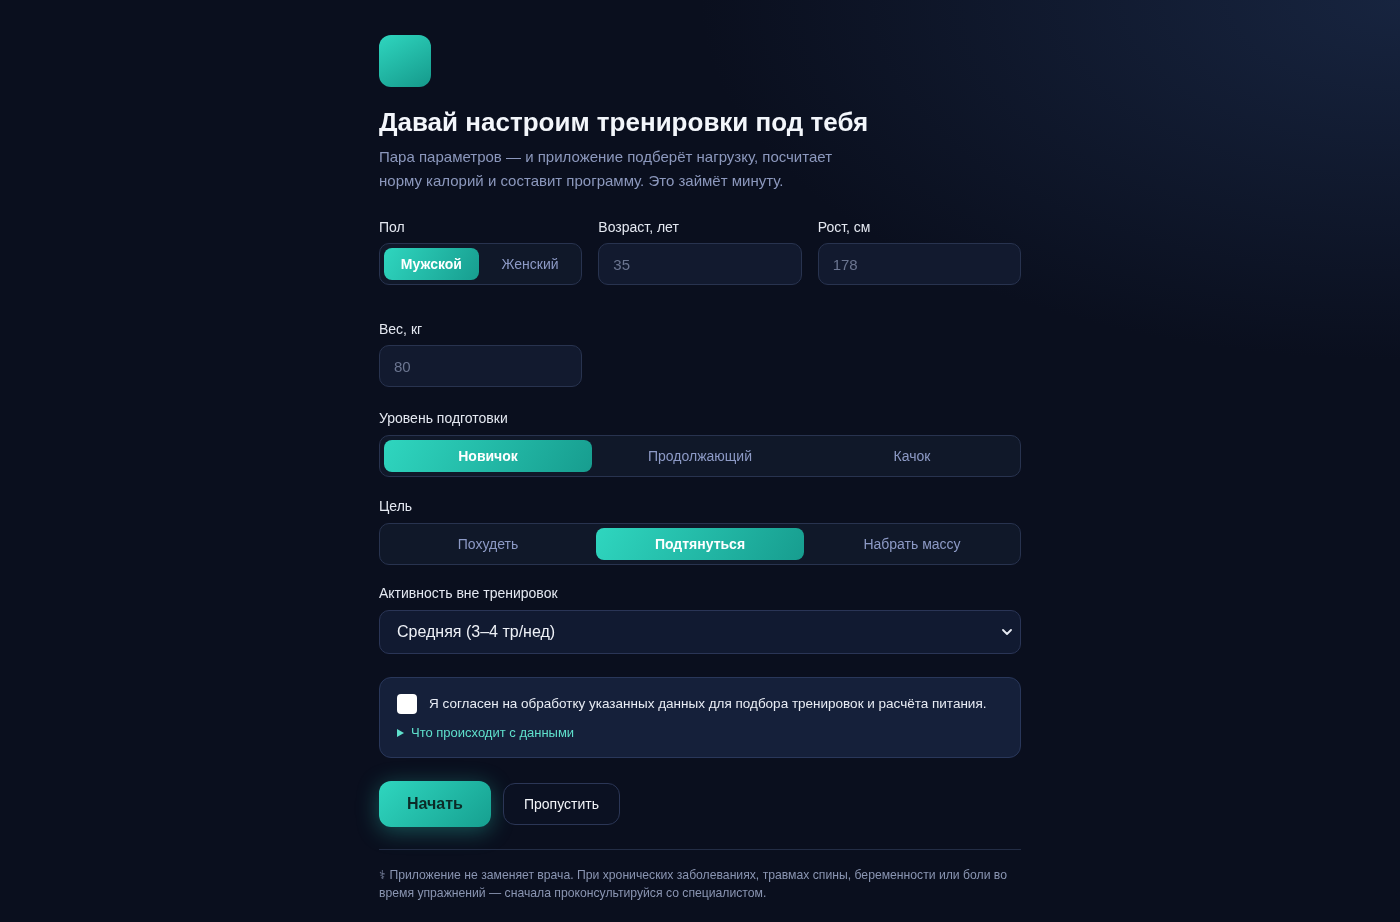 Image resolution: width=1400 pixels, height=922 pixels. What do you see at coordinates (486, 733) in the screenshot?
I see `details-toggle: Что происходит с данными` at bounding box center [486, 733].